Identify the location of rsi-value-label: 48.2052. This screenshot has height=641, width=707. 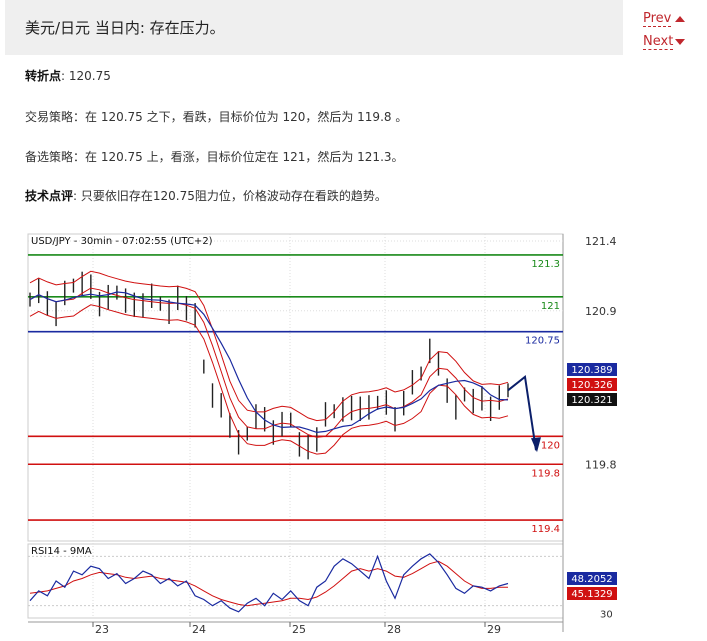
(591, 579).